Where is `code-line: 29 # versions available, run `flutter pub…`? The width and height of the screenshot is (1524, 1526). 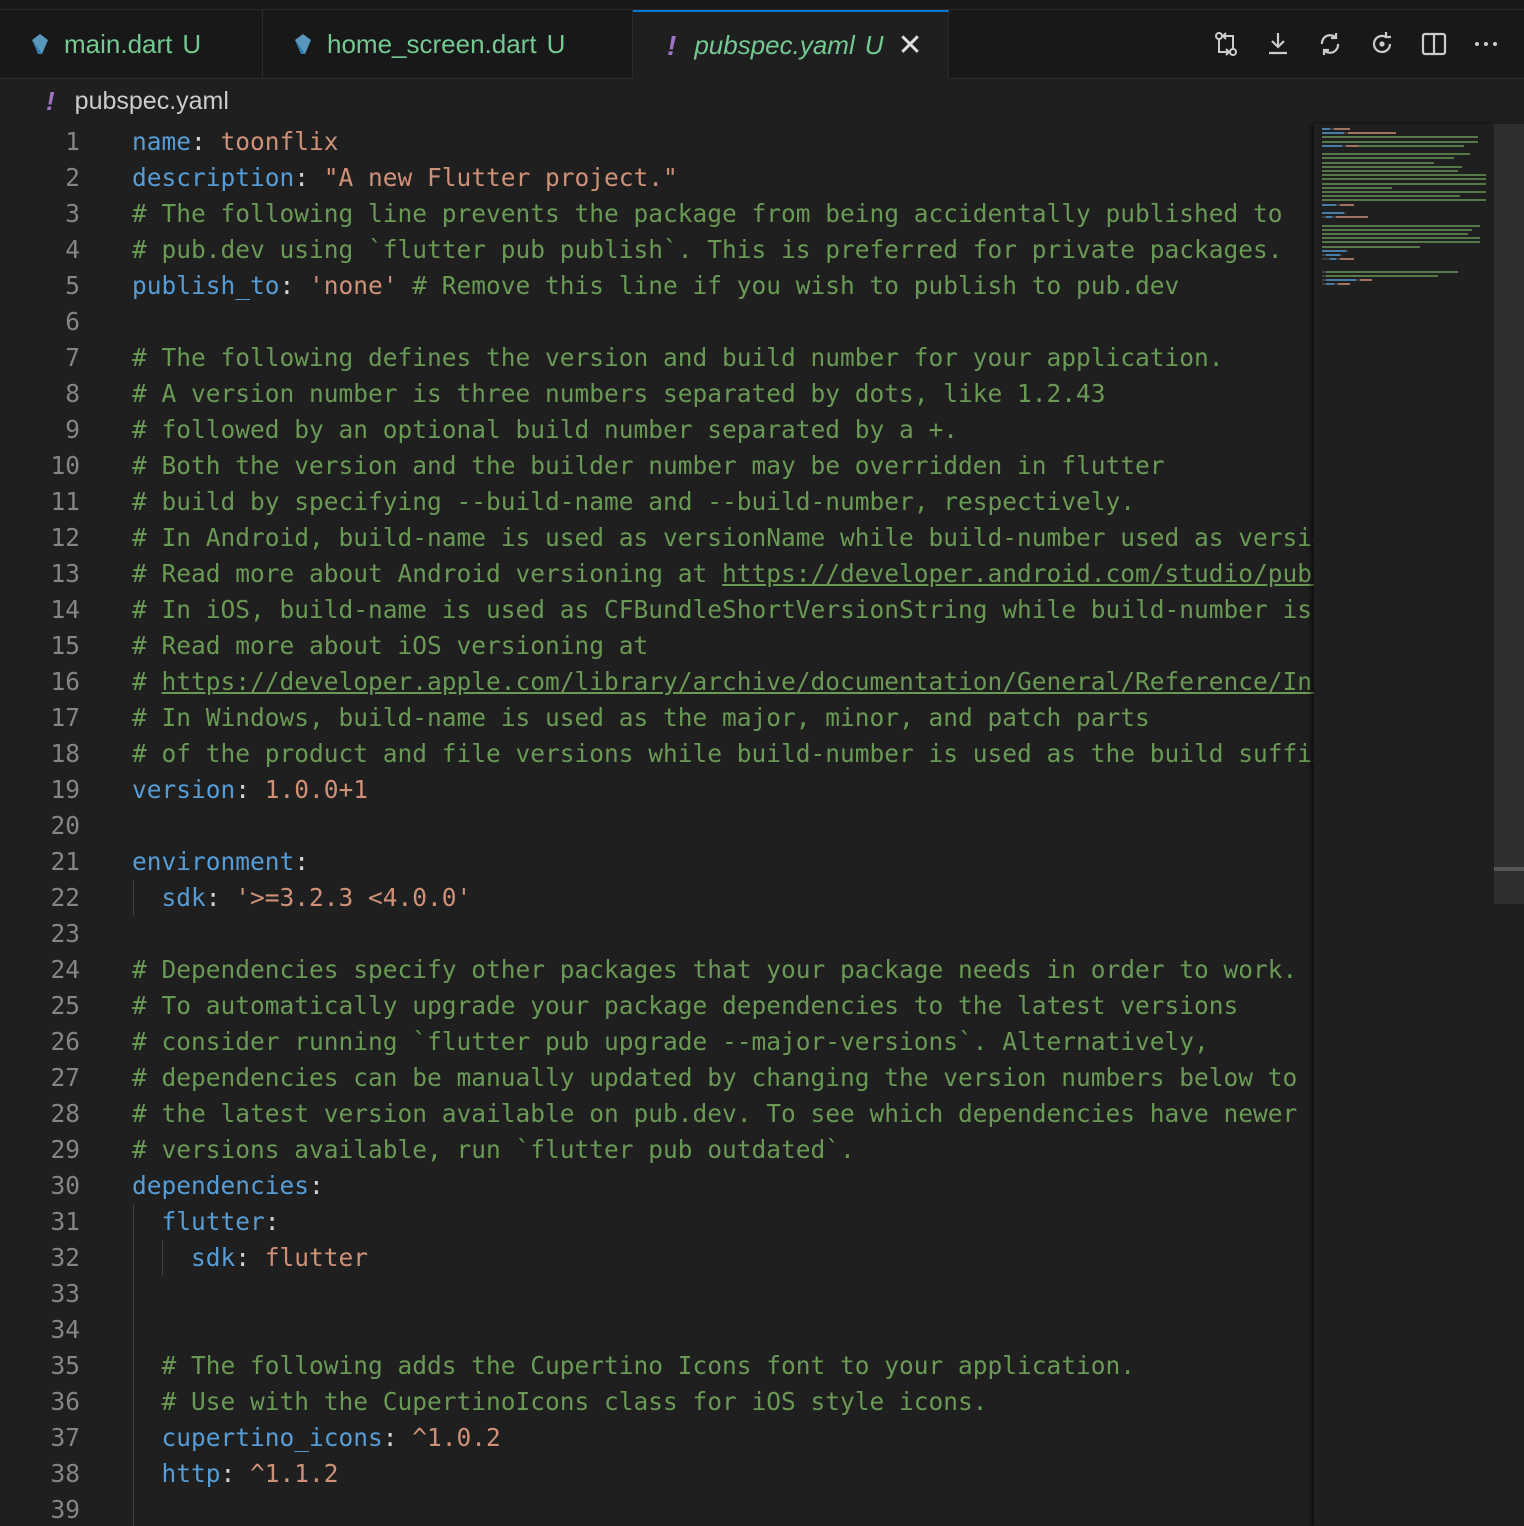
code-line: 29 # versions available, run `flutter pub… is located at coordinates (657, 1150).